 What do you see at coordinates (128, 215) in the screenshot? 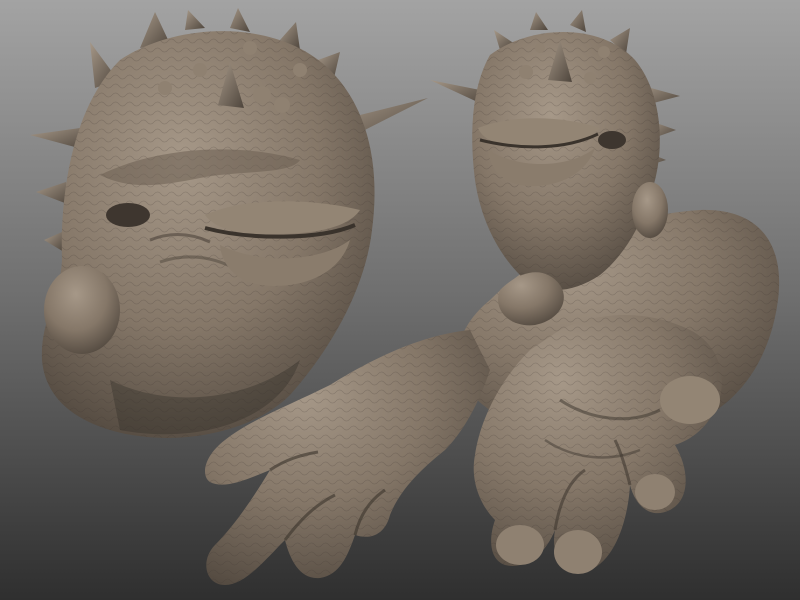
I see `left-head-eye` at bounding box center [128, 215].